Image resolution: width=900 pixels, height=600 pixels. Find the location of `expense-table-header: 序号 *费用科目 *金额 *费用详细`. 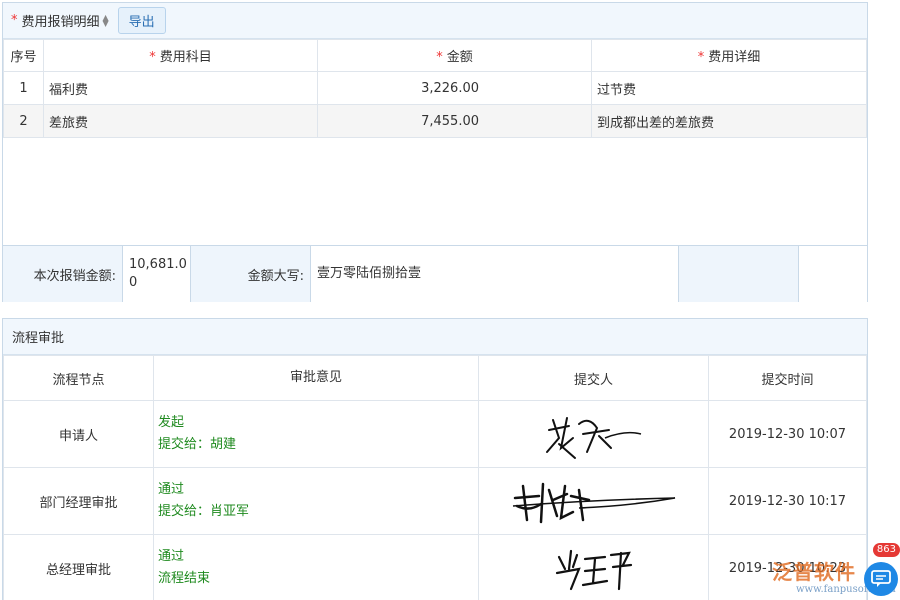

expense-table-header: 序号 *费用科目 *金额 *费用详细 is located at coordinates (435, 56).